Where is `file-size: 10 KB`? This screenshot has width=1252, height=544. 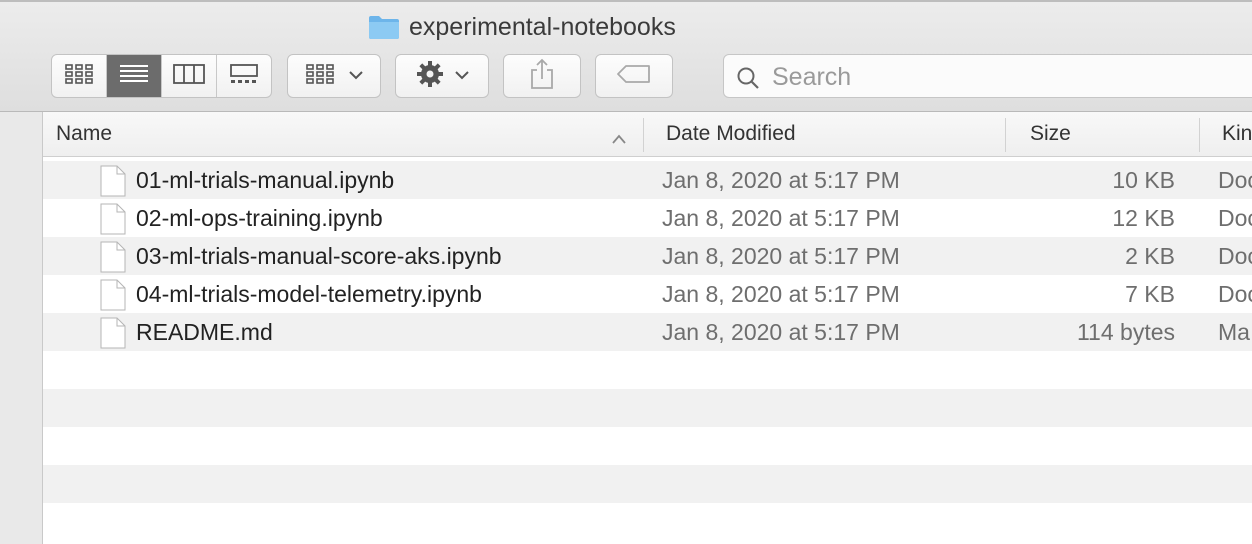
file-size: 10 KB is located at coordinates (1143, 180).